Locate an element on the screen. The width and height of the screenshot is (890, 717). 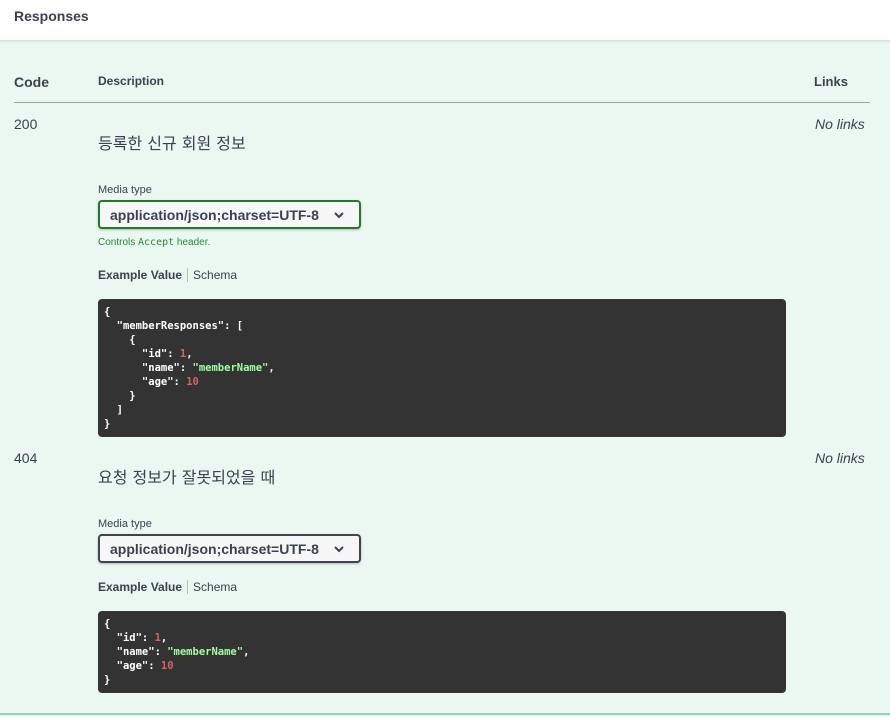
response-code: 200 is located at coordinates (26, 124).